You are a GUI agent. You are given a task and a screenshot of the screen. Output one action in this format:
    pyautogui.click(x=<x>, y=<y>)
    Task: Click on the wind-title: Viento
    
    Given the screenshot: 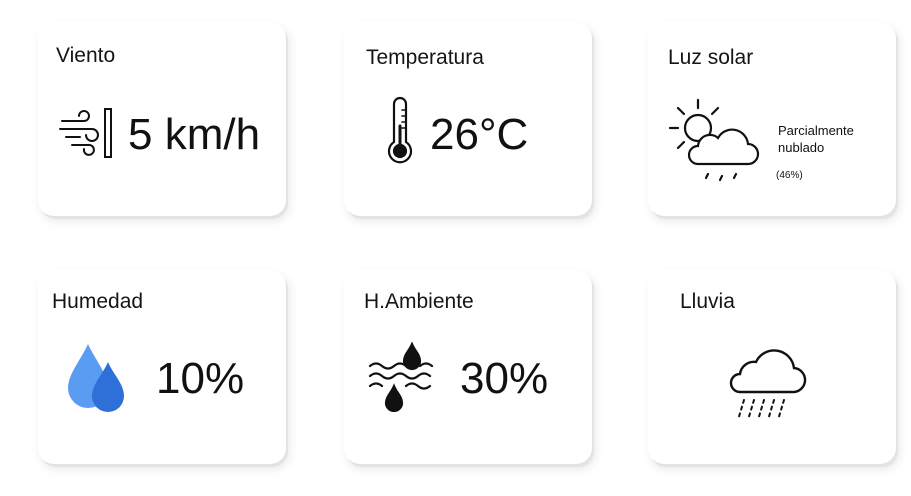 What is the action you would take?
    pyautogui.click(x=86, y=55)
    